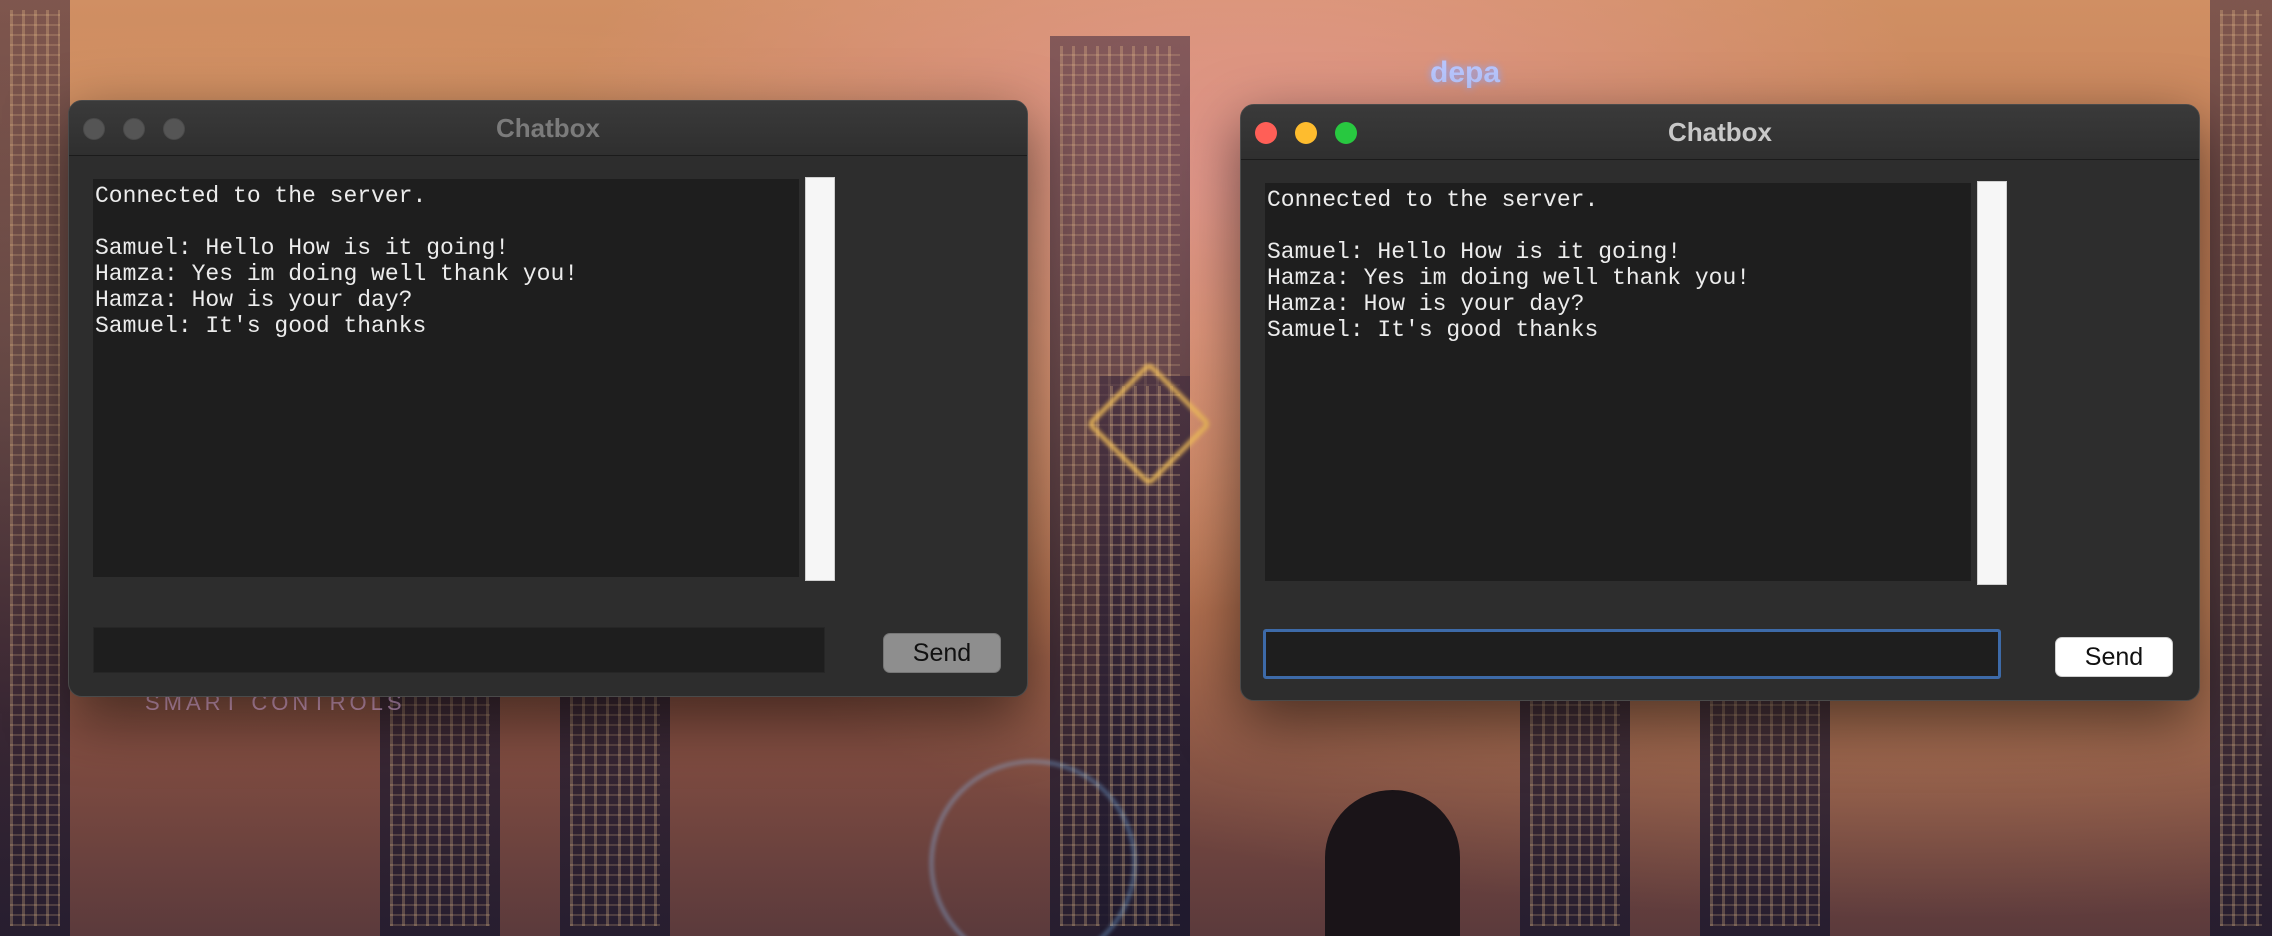  Describe the element at coordinates (1392, 863) in the screenshot. I see `person-silhouette` at that location.